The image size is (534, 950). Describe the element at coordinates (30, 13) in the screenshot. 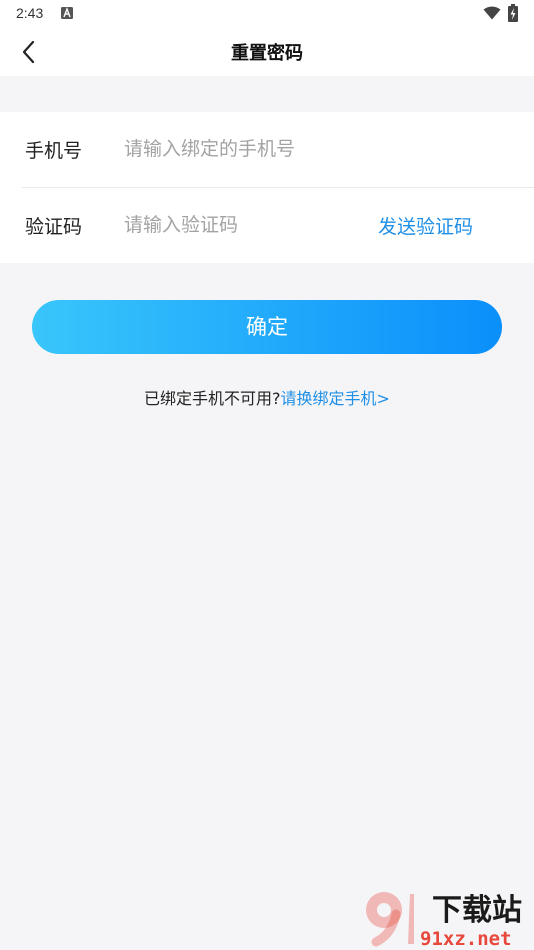

I see `status-time: 2:43` at that location.